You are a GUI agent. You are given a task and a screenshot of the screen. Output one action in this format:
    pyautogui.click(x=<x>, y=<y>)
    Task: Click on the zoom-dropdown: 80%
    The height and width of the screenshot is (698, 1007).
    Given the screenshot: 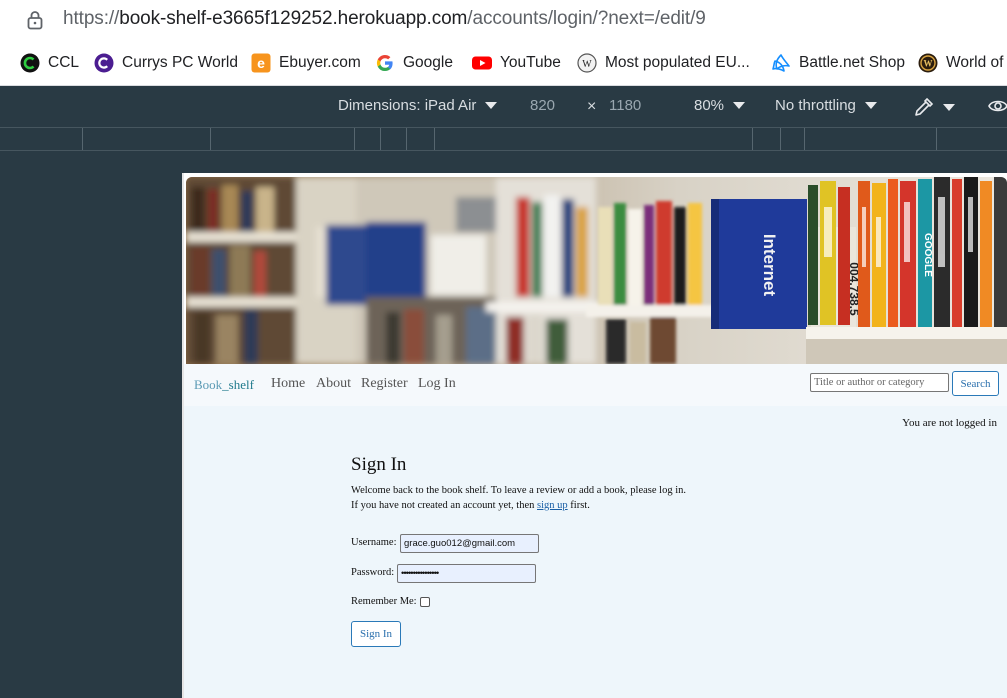 What is the action you would take?
    pyautogui.click(x=720, y=105)
    